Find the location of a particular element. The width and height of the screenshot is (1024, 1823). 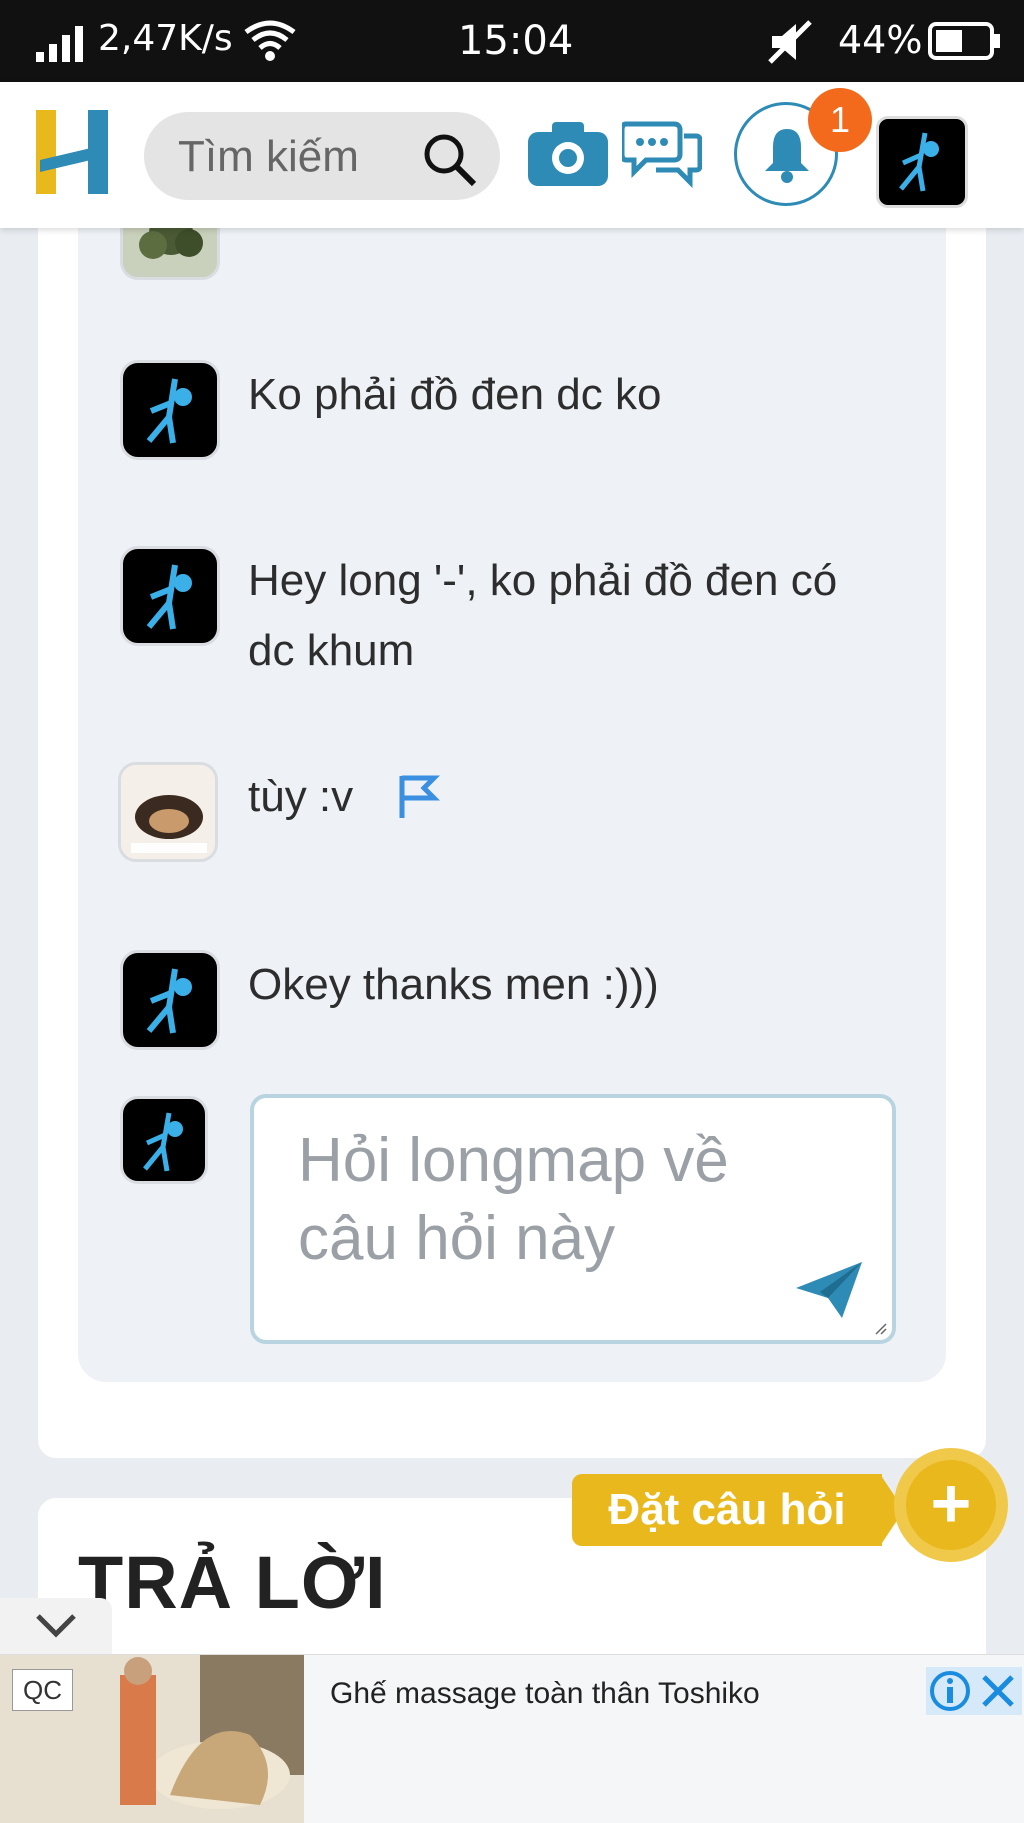

mute-icon is located at coordinates (790, 42).